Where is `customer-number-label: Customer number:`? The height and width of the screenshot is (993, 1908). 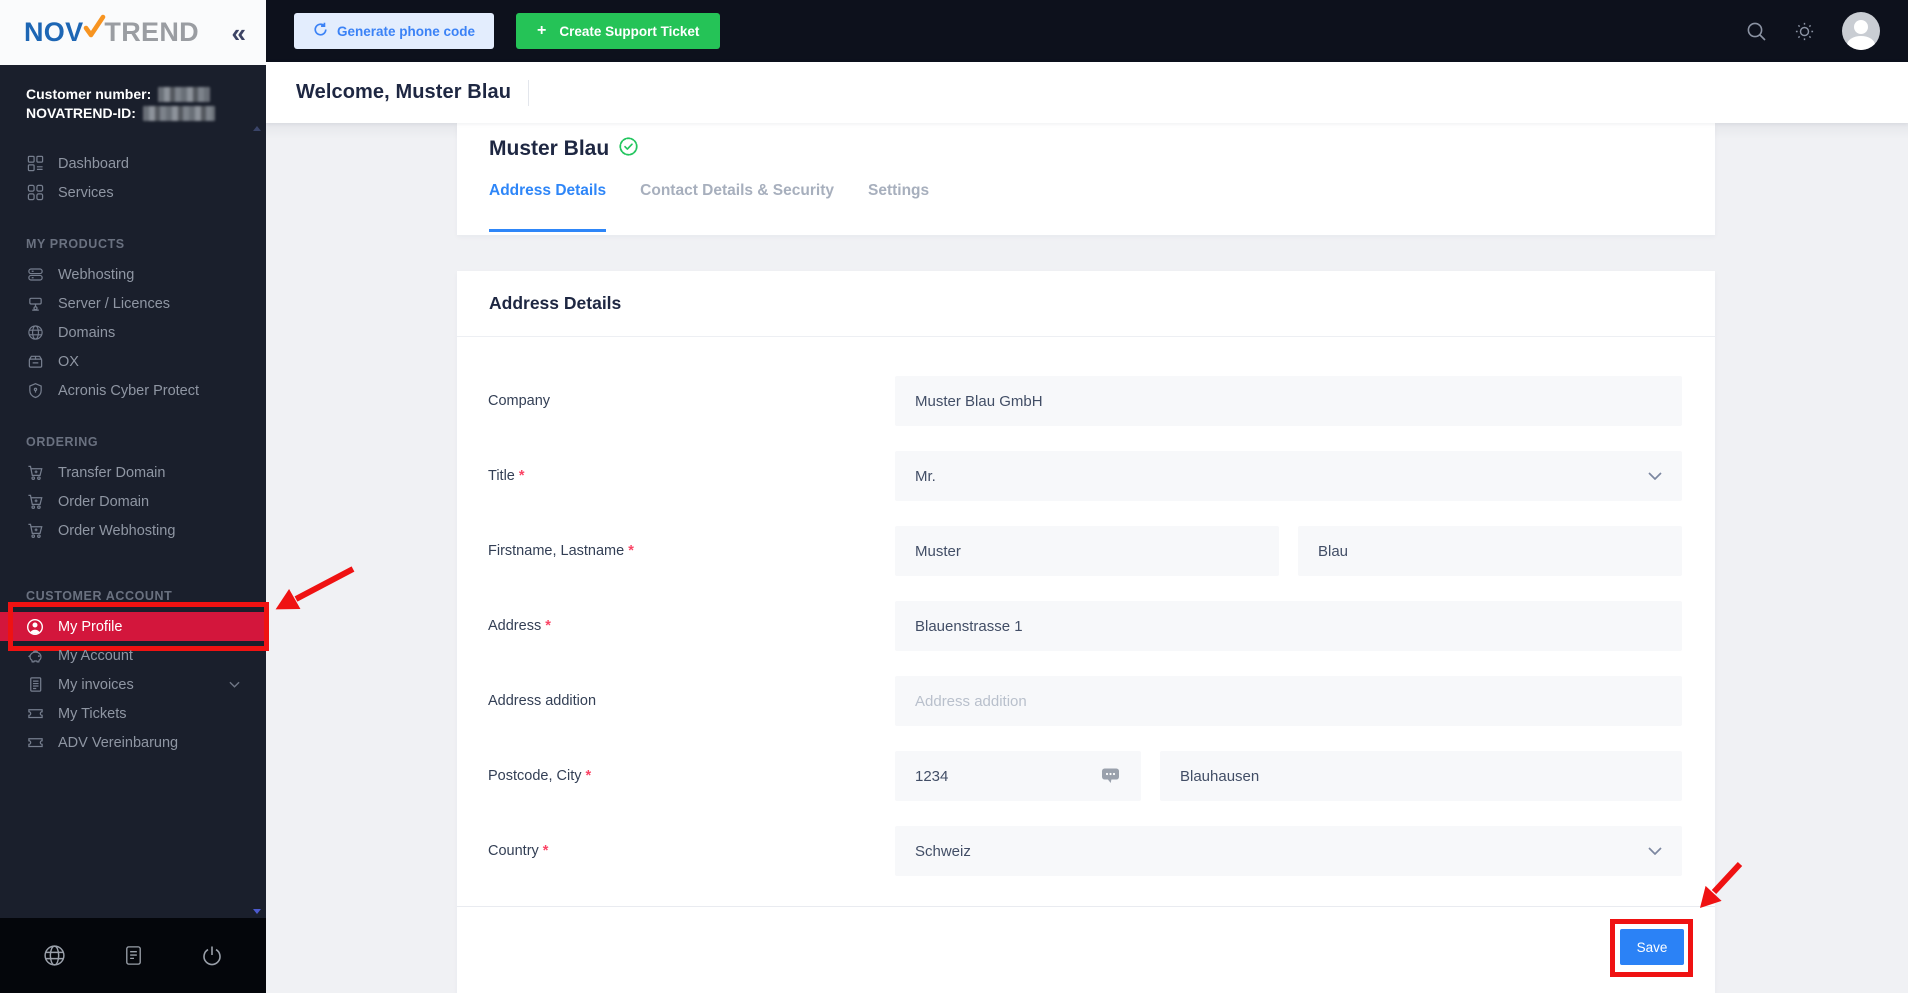 customer-number-label: Customer number: is located at coordinates (89, 94).